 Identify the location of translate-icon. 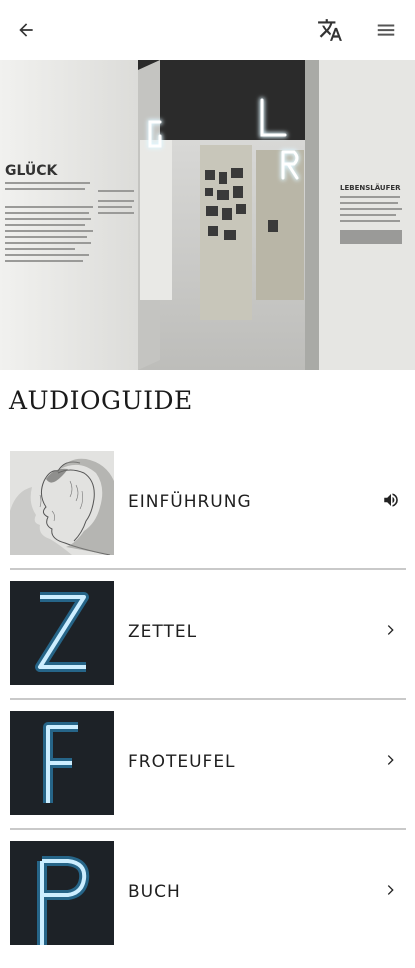
(330, 30).